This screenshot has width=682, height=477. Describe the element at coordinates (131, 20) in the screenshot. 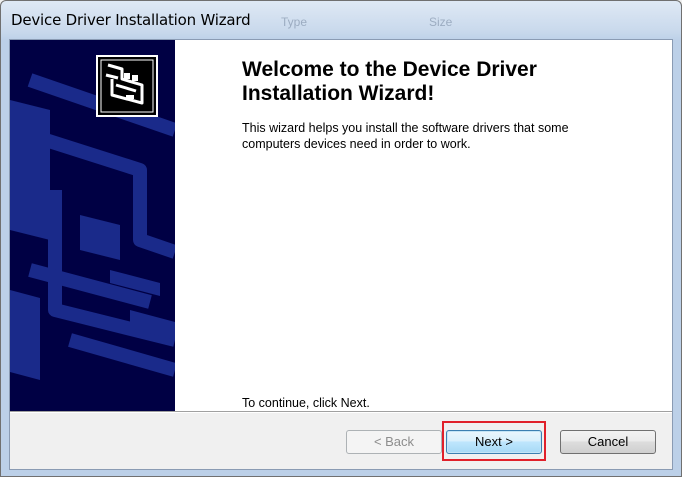

I see `window-title: Device Driver Installation Wizard` at that location.